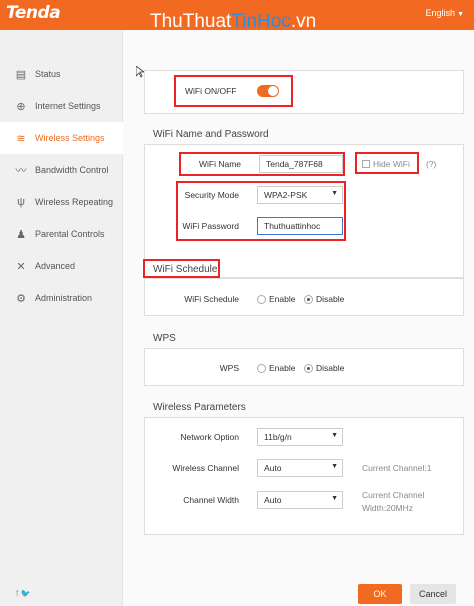  What do you see at coordinates (21, 106) in the screenshot?
I see `globe-icon: ⊕` at bounding box center [21, 106].